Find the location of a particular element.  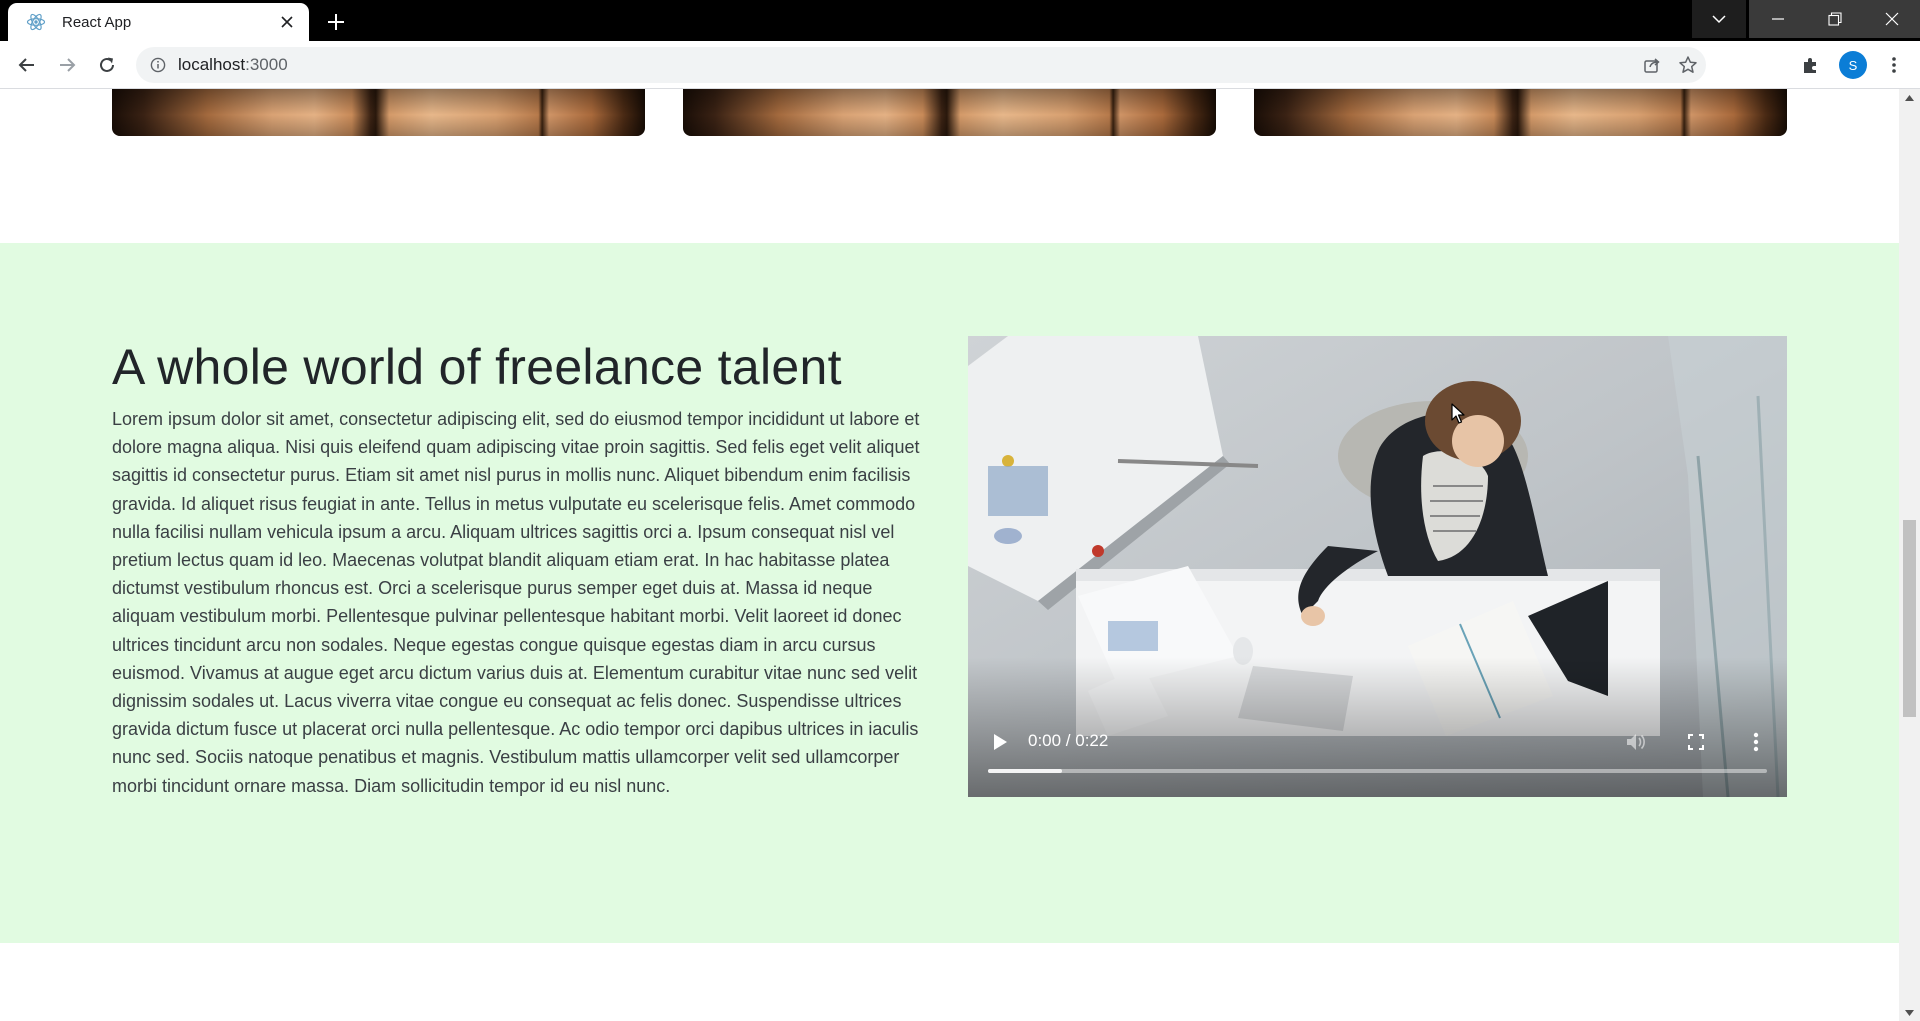

close-icon is located at coordinates (287, 22).